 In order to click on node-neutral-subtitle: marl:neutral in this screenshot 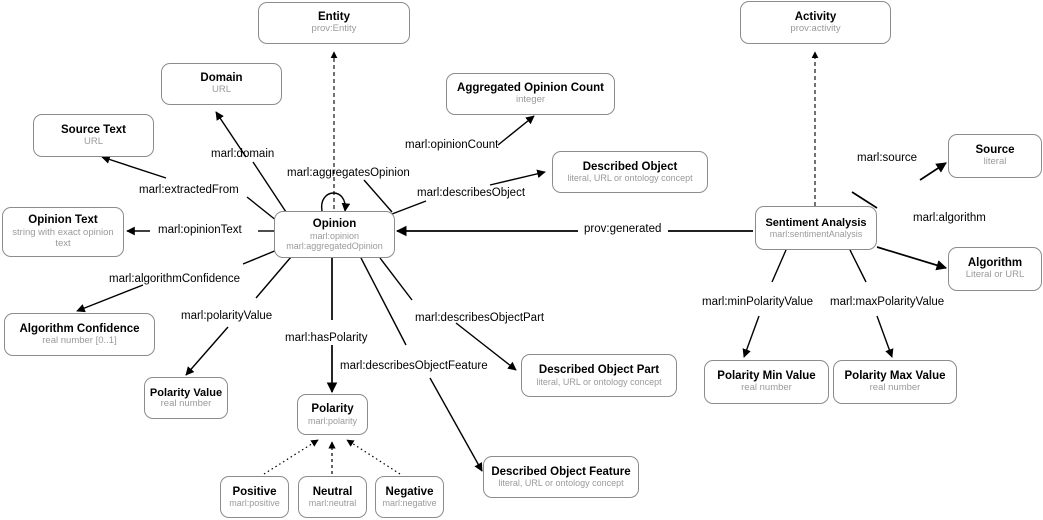, I will do `click(332, 503)`.